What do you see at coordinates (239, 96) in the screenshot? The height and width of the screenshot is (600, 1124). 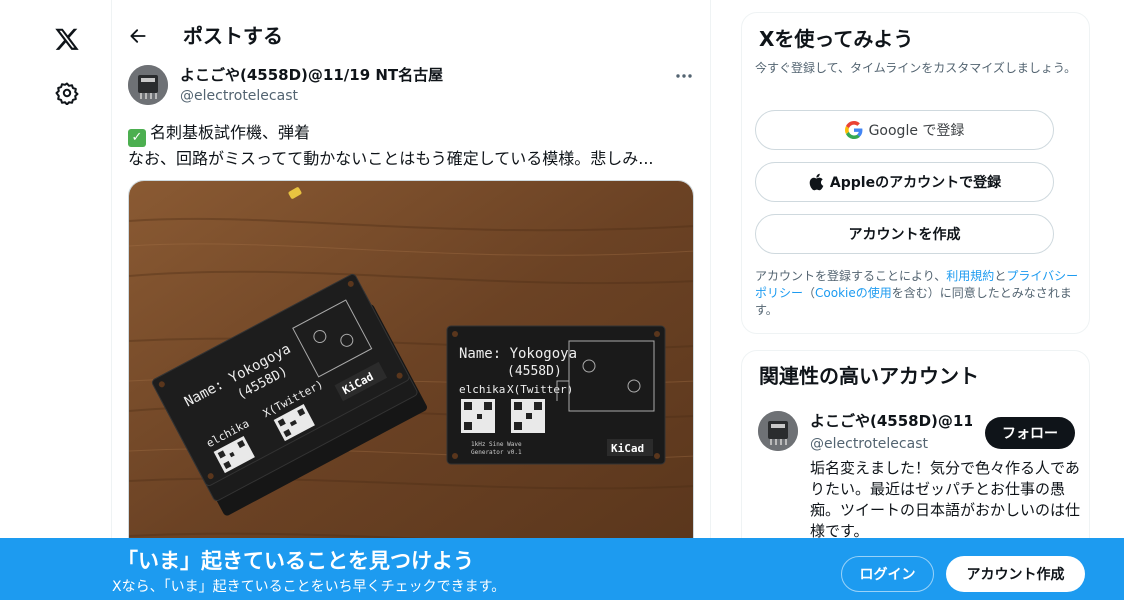 I see `author-handle: @electrotelecast` at bounding box center [239, 96].